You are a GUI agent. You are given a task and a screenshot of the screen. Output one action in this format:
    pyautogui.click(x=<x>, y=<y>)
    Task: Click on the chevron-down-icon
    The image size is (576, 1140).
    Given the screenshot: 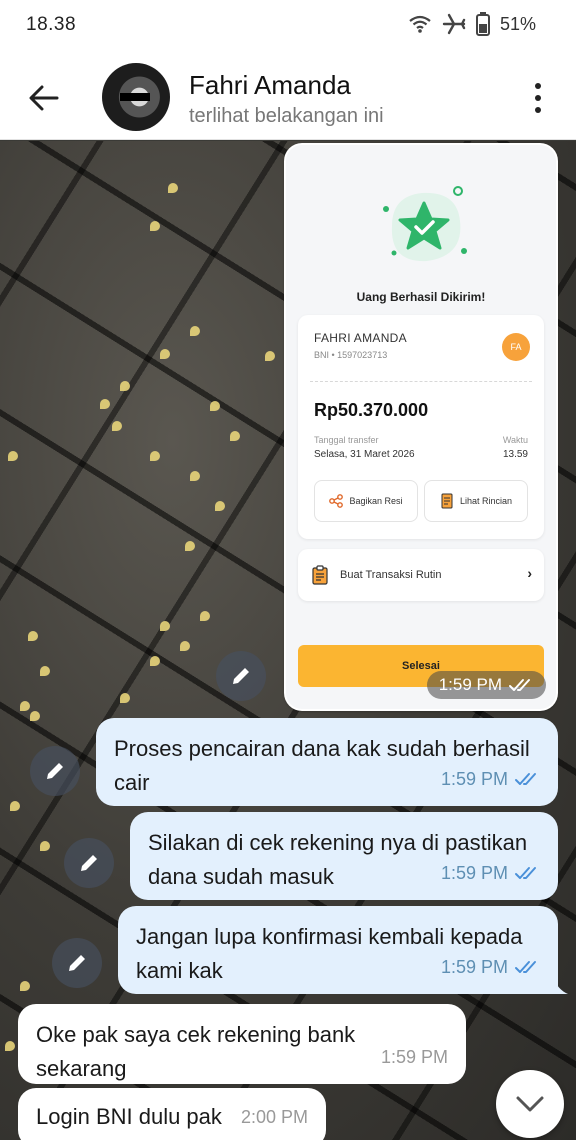 What is the action you would take?
    pyautogui.click(x=530, y=1104)
    